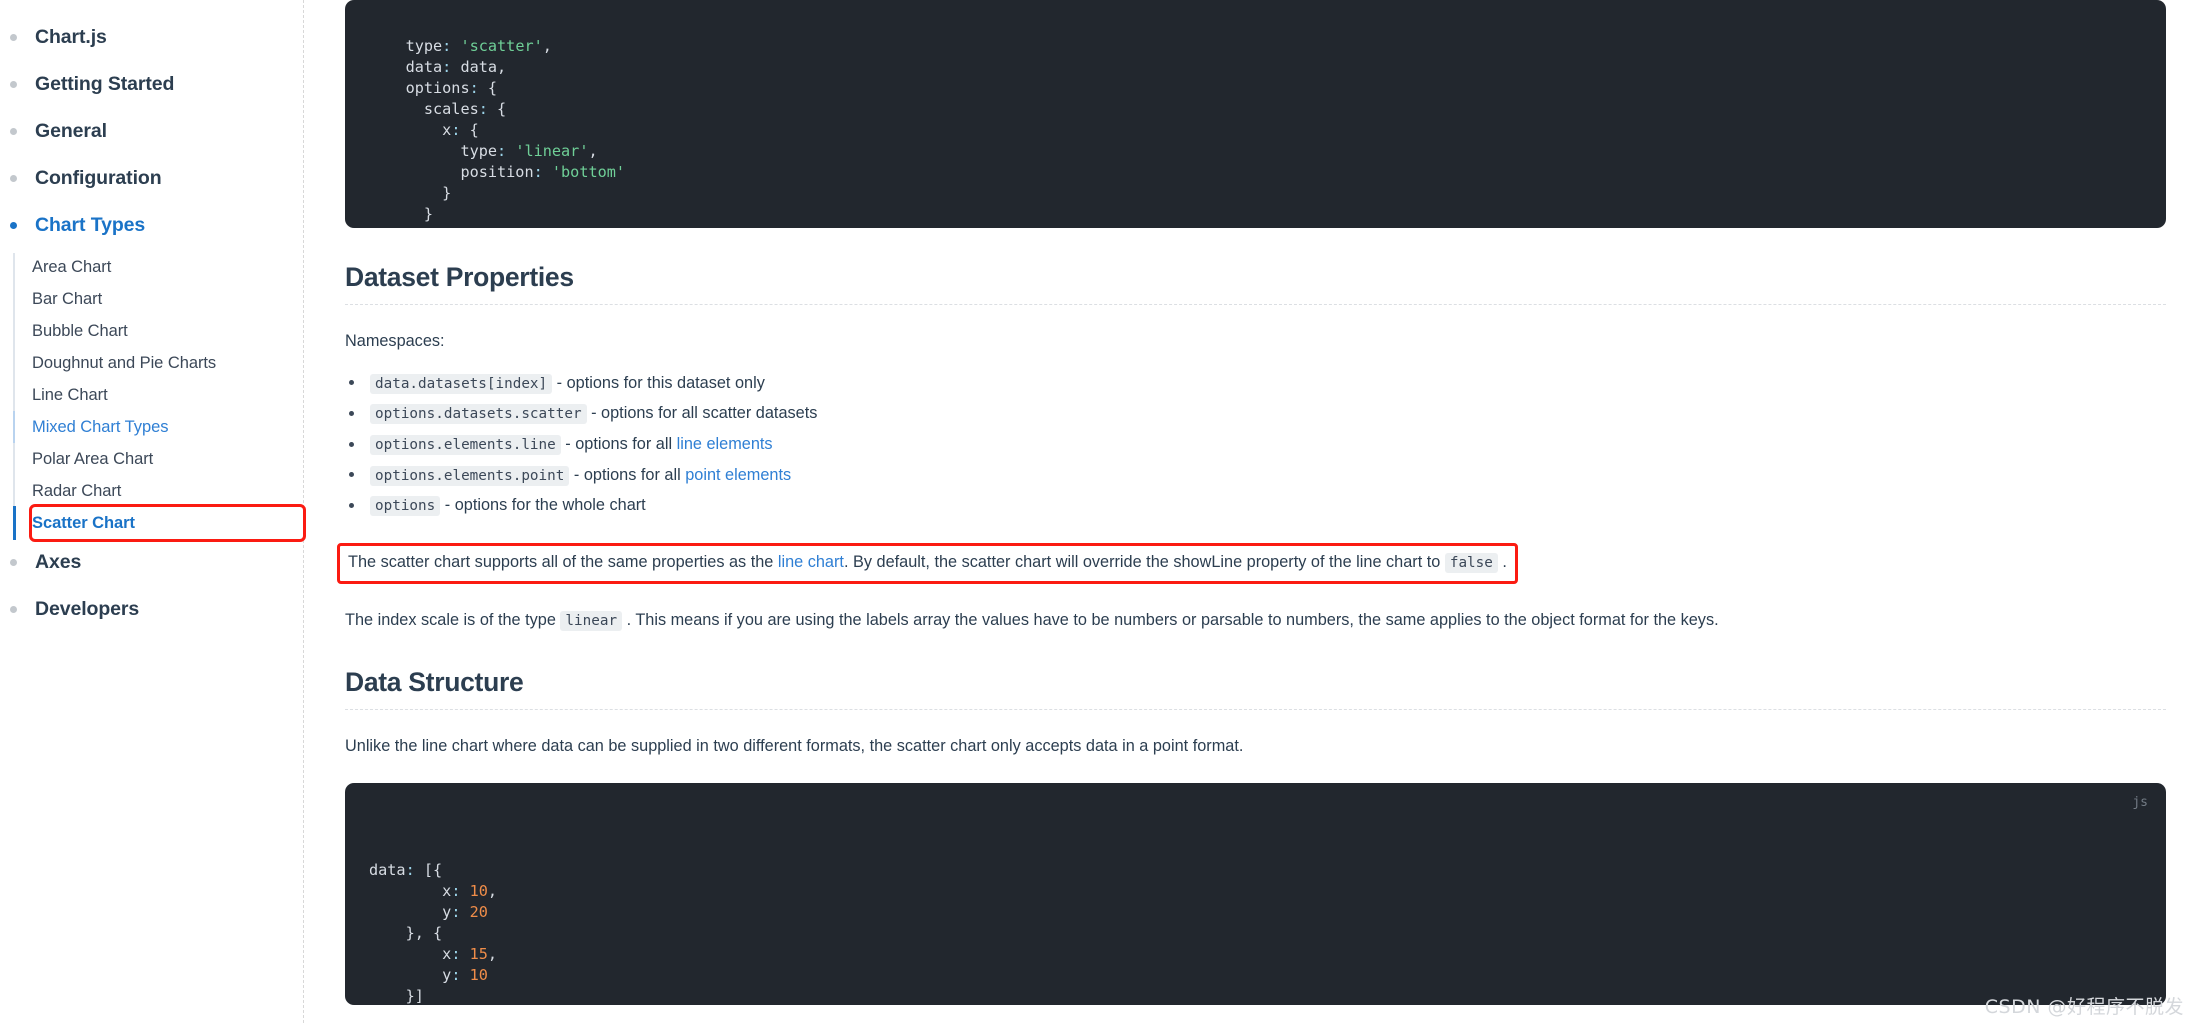 The height and width of the screenshot is (1023, 2192). Describe the element at coordinates (151, 84) in the screenshot. I see `sidebar-item-getting-started: Getting Started` at that location.